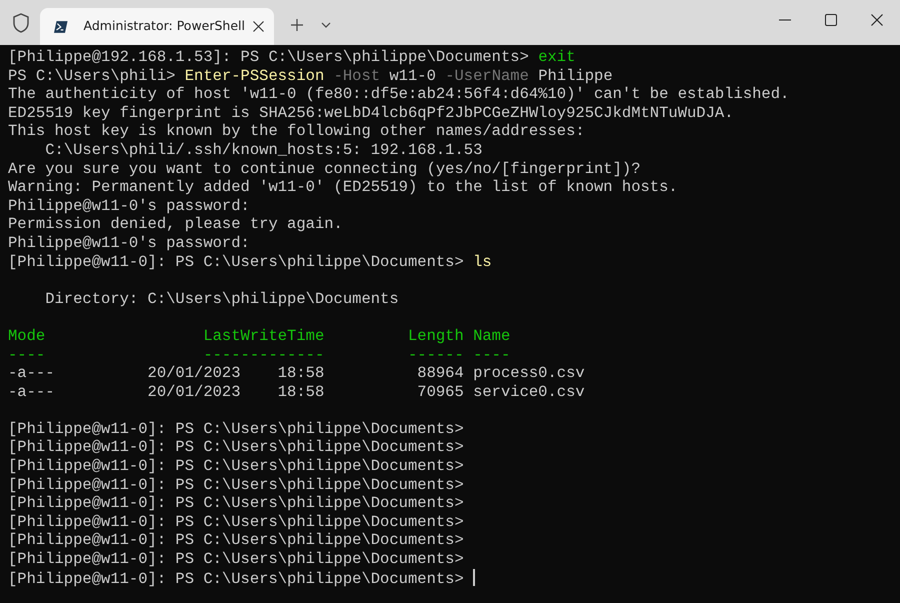  What do you see at coordinates (297, 392) in the screenshot?
I see `terminal-line: -a--- 20/01/2023 18:58 70965 service0.csv` at bounding box center [297, 392].